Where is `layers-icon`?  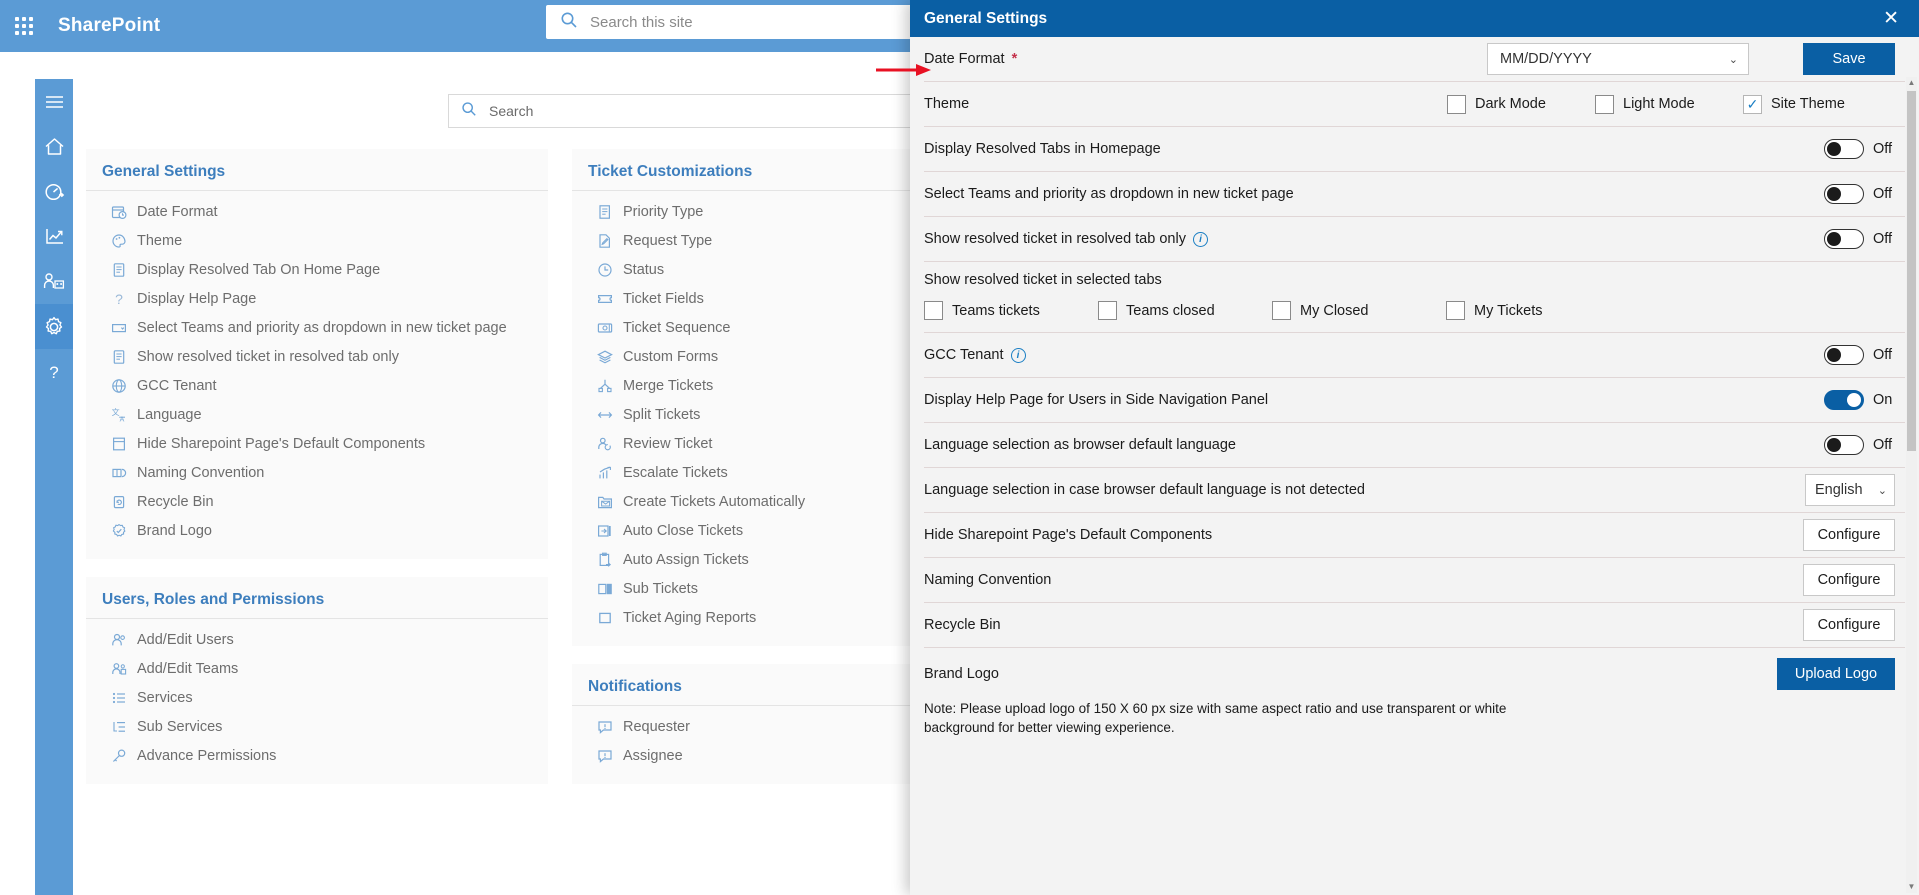
layers-icon is located at coordinates (604, 356).